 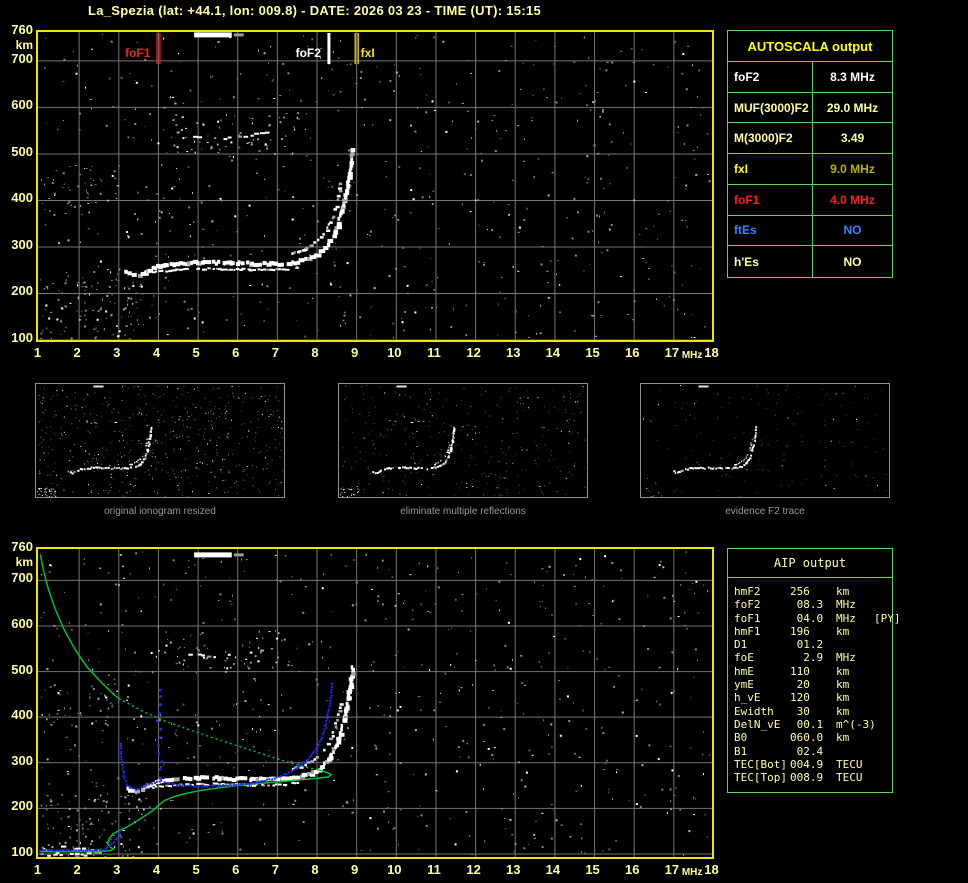 I want to click on x-tick-label: 8, so click(x=315, y=352).